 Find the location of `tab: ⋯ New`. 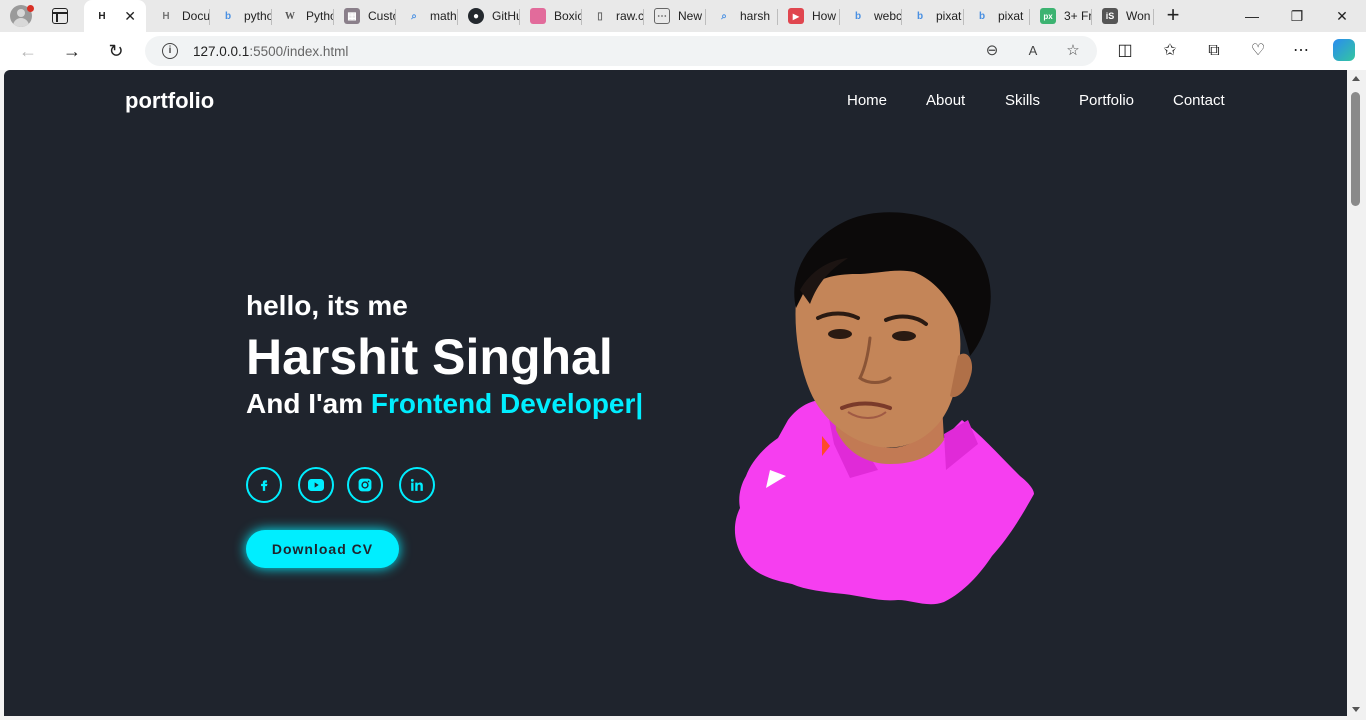

tab: ⋯ New is located at coordinates (675, 16).